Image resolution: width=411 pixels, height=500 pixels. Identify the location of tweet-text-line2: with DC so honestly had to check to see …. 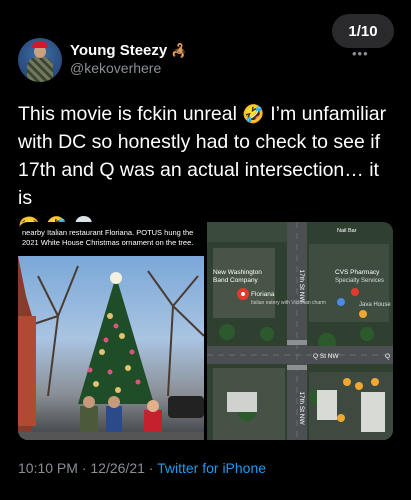
(199, 142).